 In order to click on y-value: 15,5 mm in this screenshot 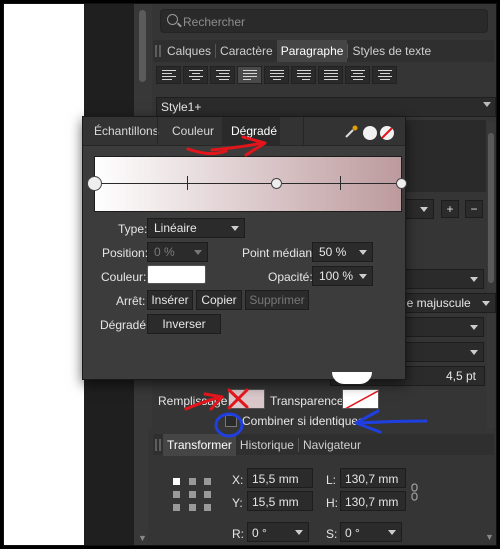, I will do `click(275, 502)`.